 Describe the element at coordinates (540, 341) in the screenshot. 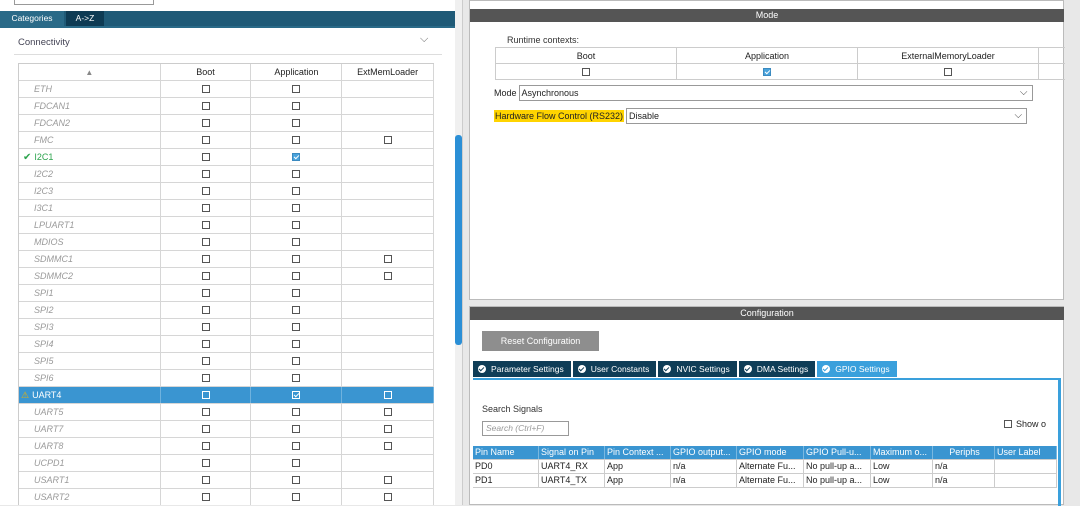

I see `reset-configuration-button: Reset Configuration` at that location.